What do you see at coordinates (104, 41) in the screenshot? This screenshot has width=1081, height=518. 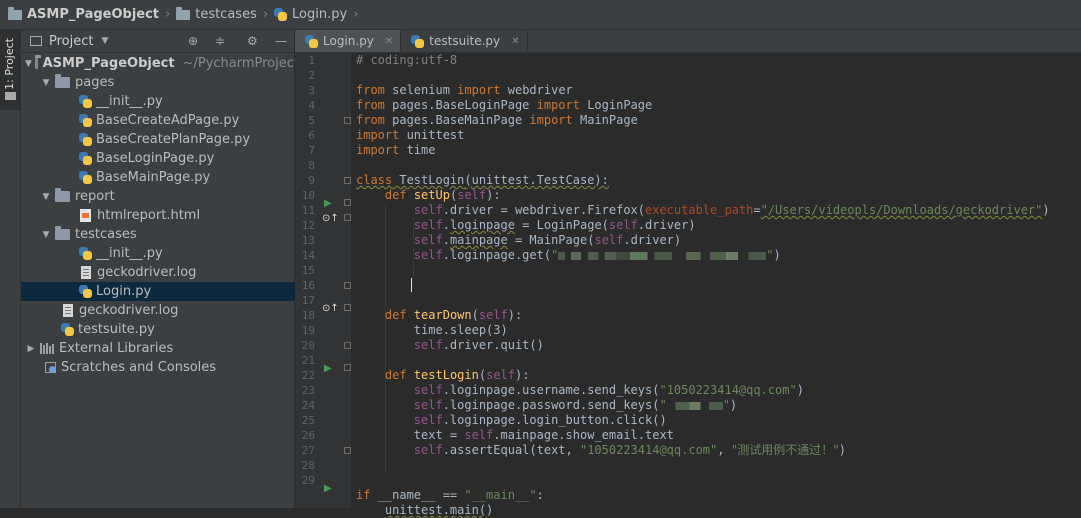 I see `chevron-down-icon: ▼` at bounding box center [104, 41].